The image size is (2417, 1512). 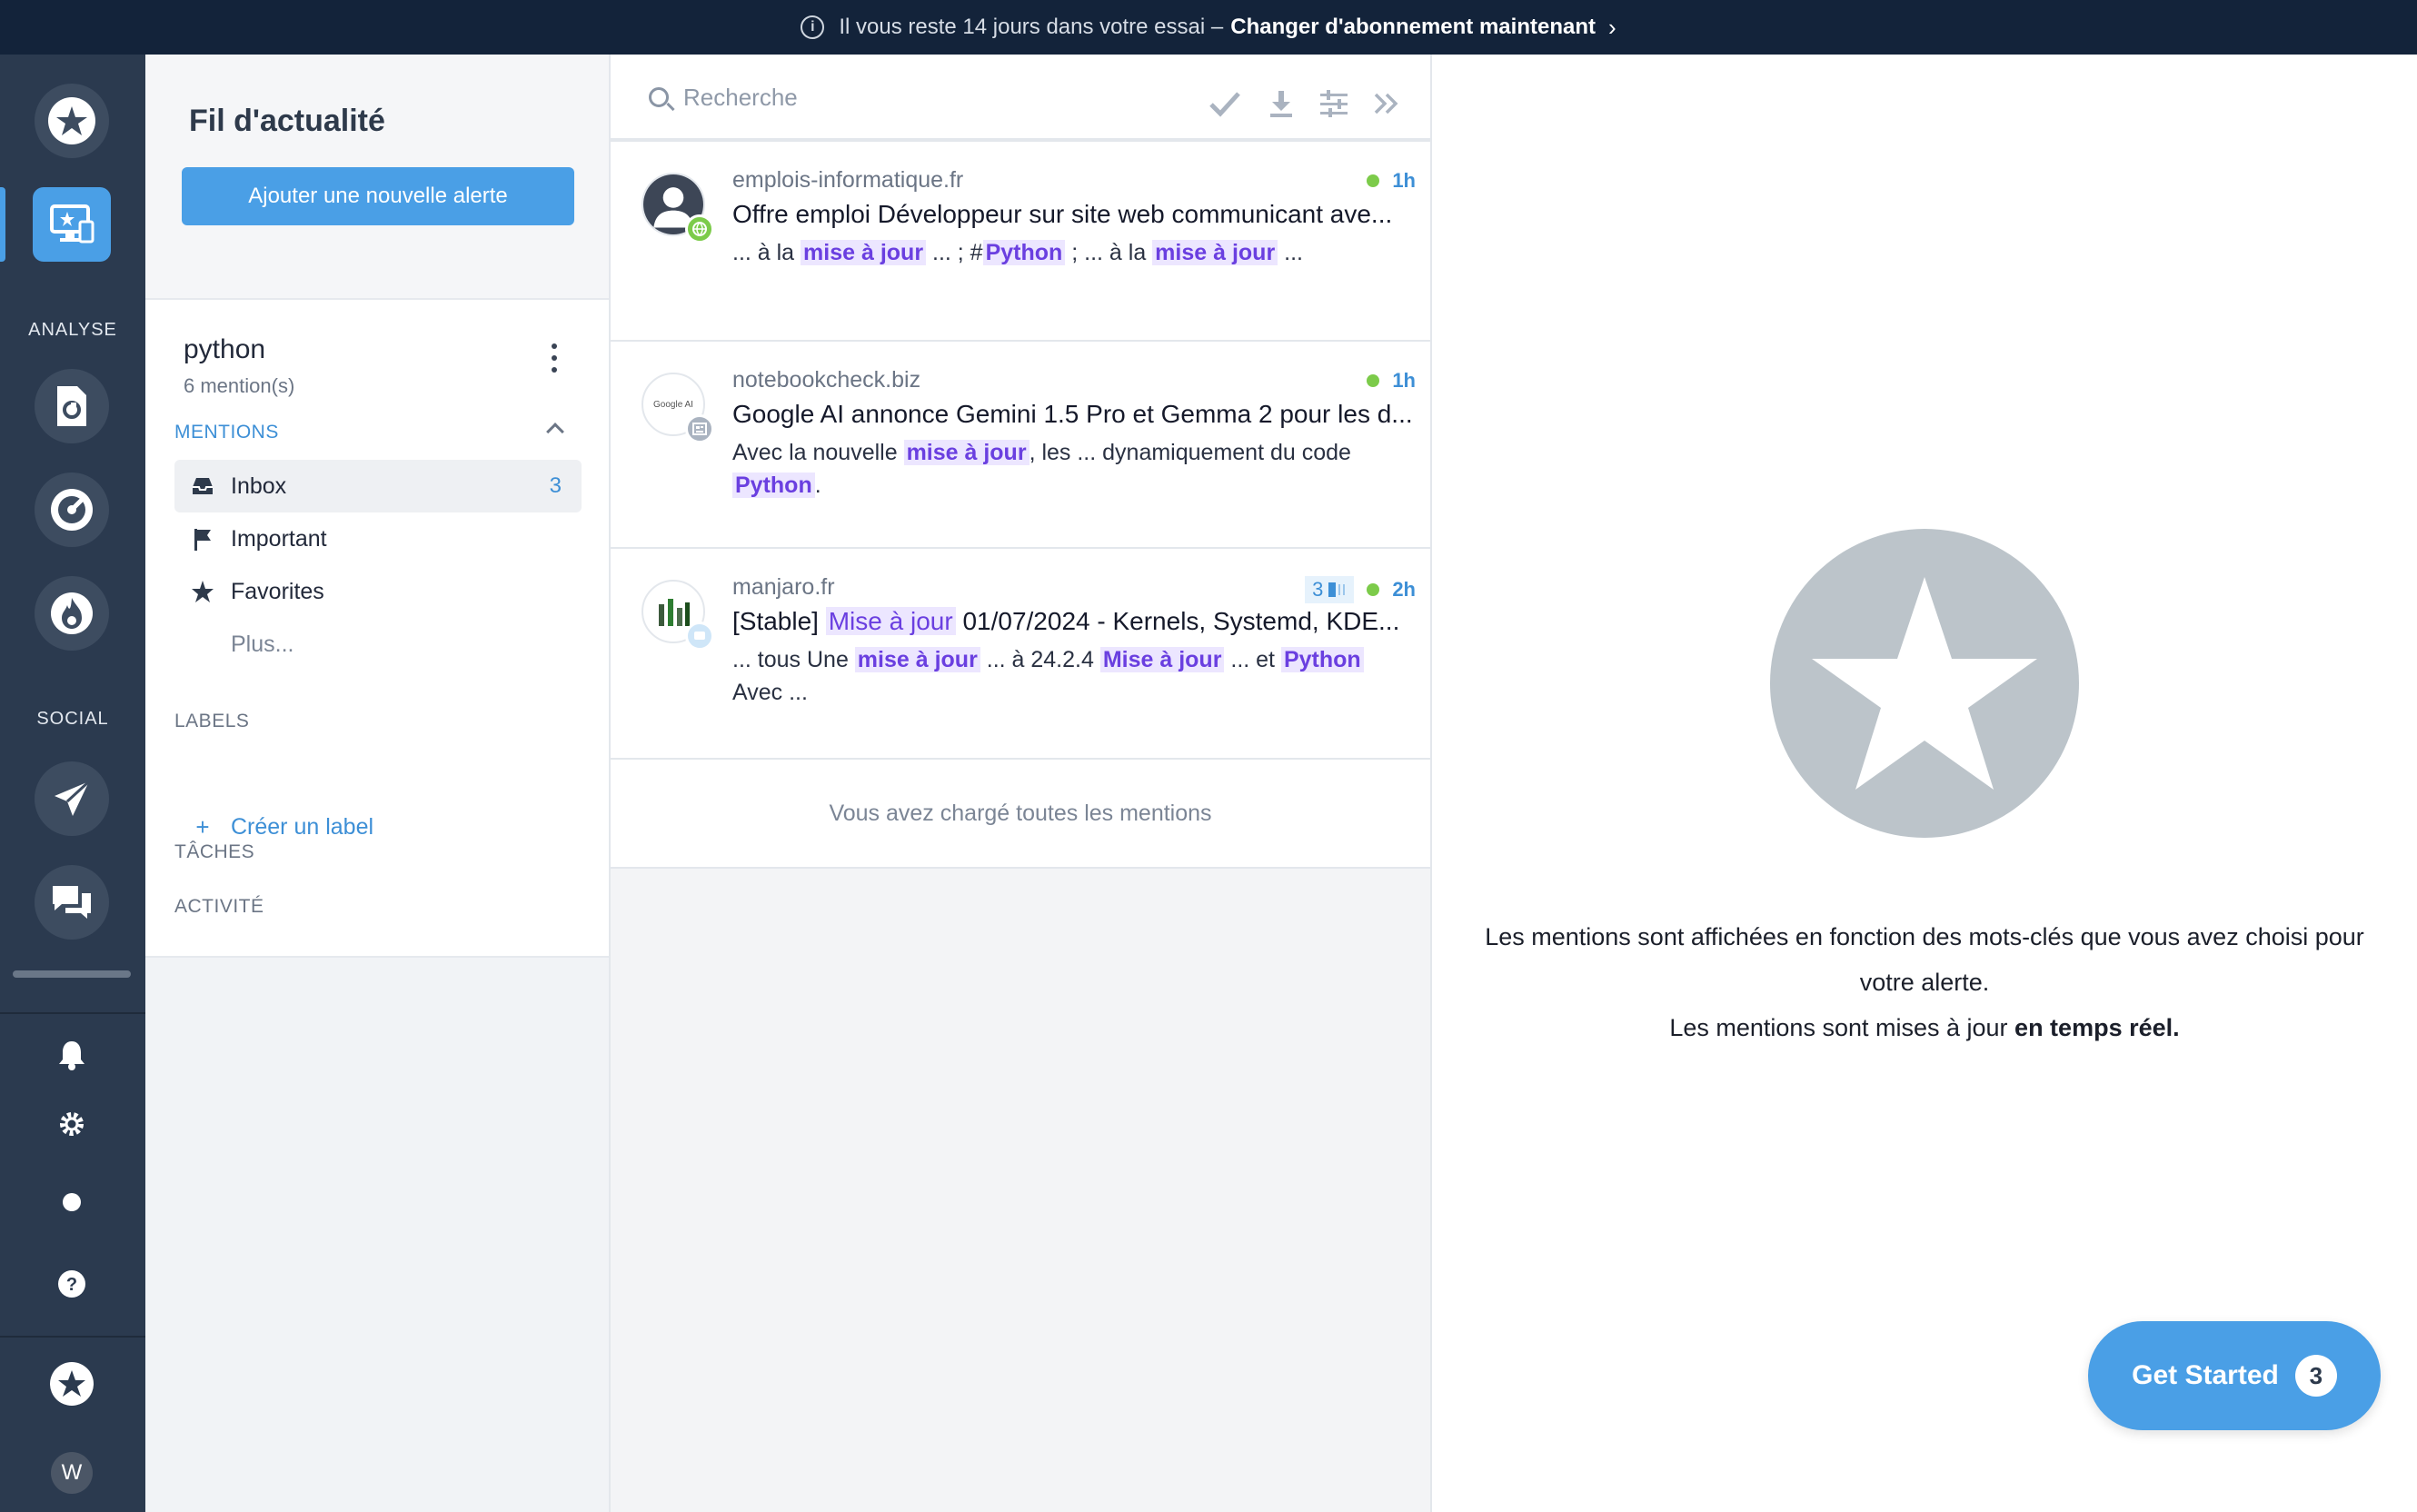 What do you see at coordinates (1413, 27) in the screenshot?
I see `change-plan-link: Changer d'abonnement maintenant` at bounding box center [1413, 27].